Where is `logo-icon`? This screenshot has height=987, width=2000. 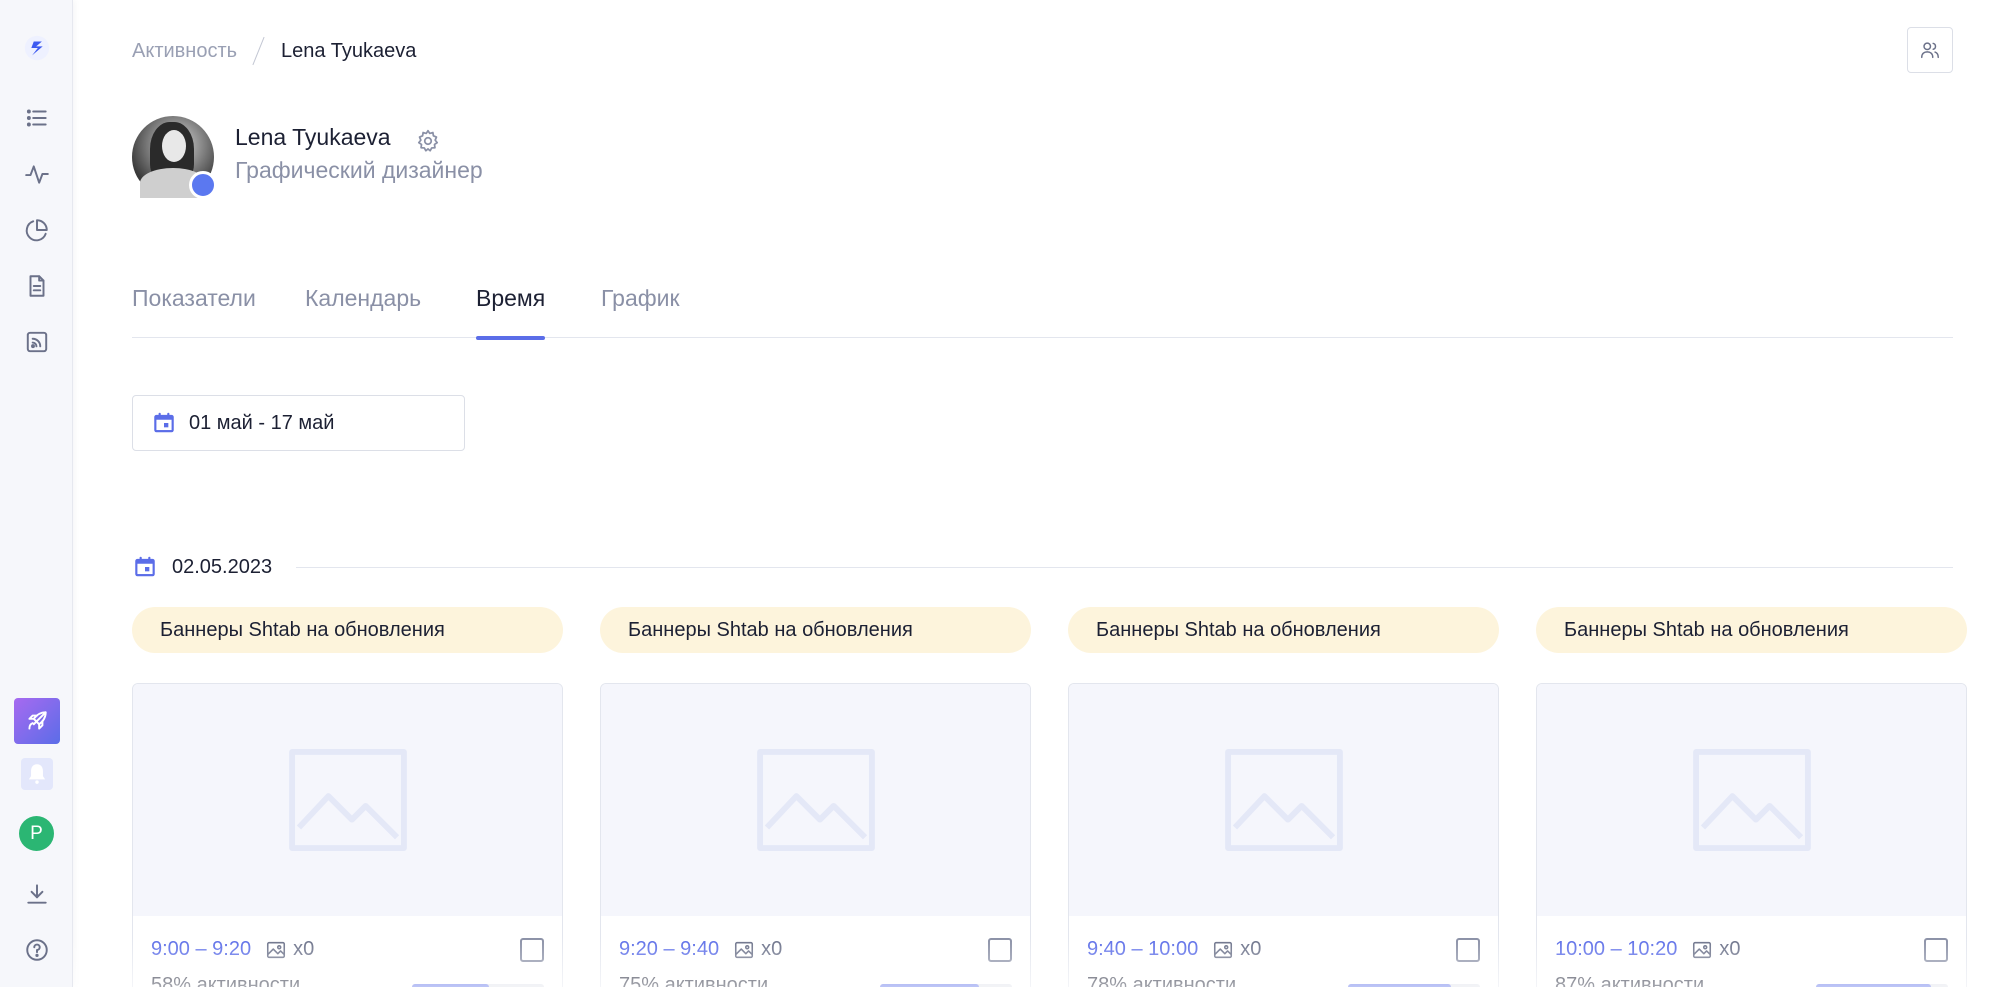 logo-icon is located at coordinates (37, 48).